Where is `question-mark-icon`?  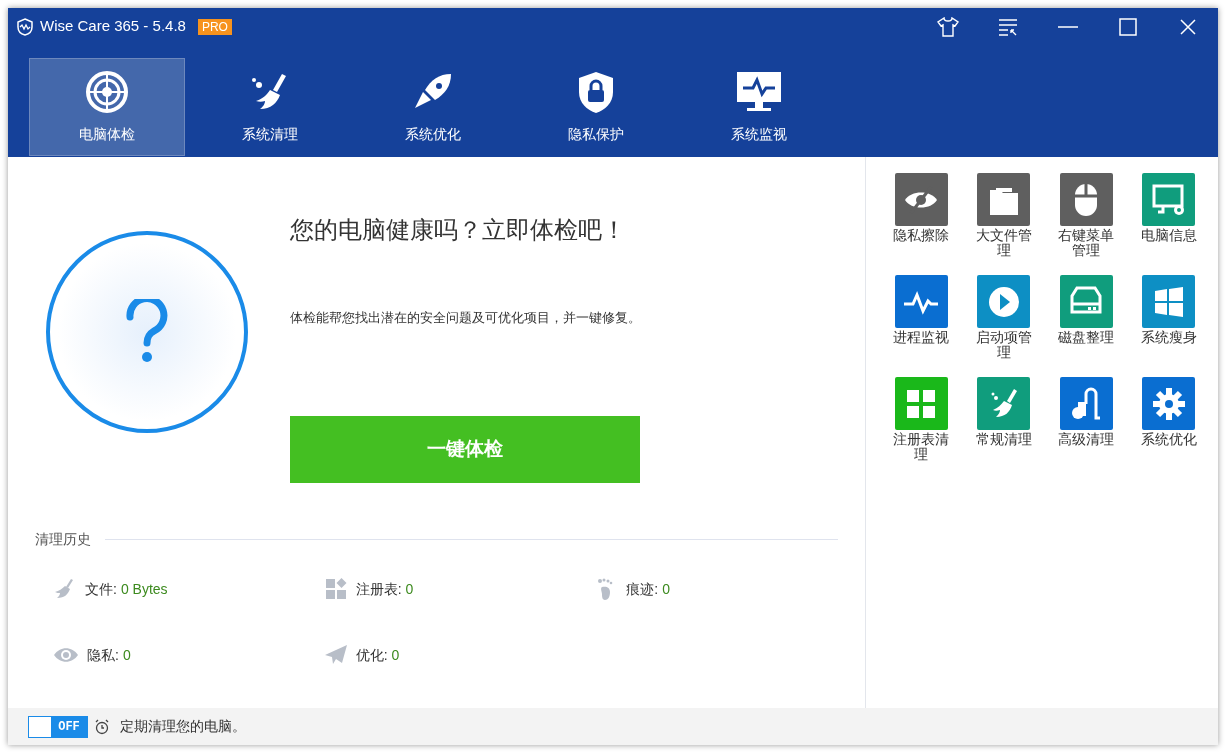
question-mark-icon is located at coordinates (147, 332).